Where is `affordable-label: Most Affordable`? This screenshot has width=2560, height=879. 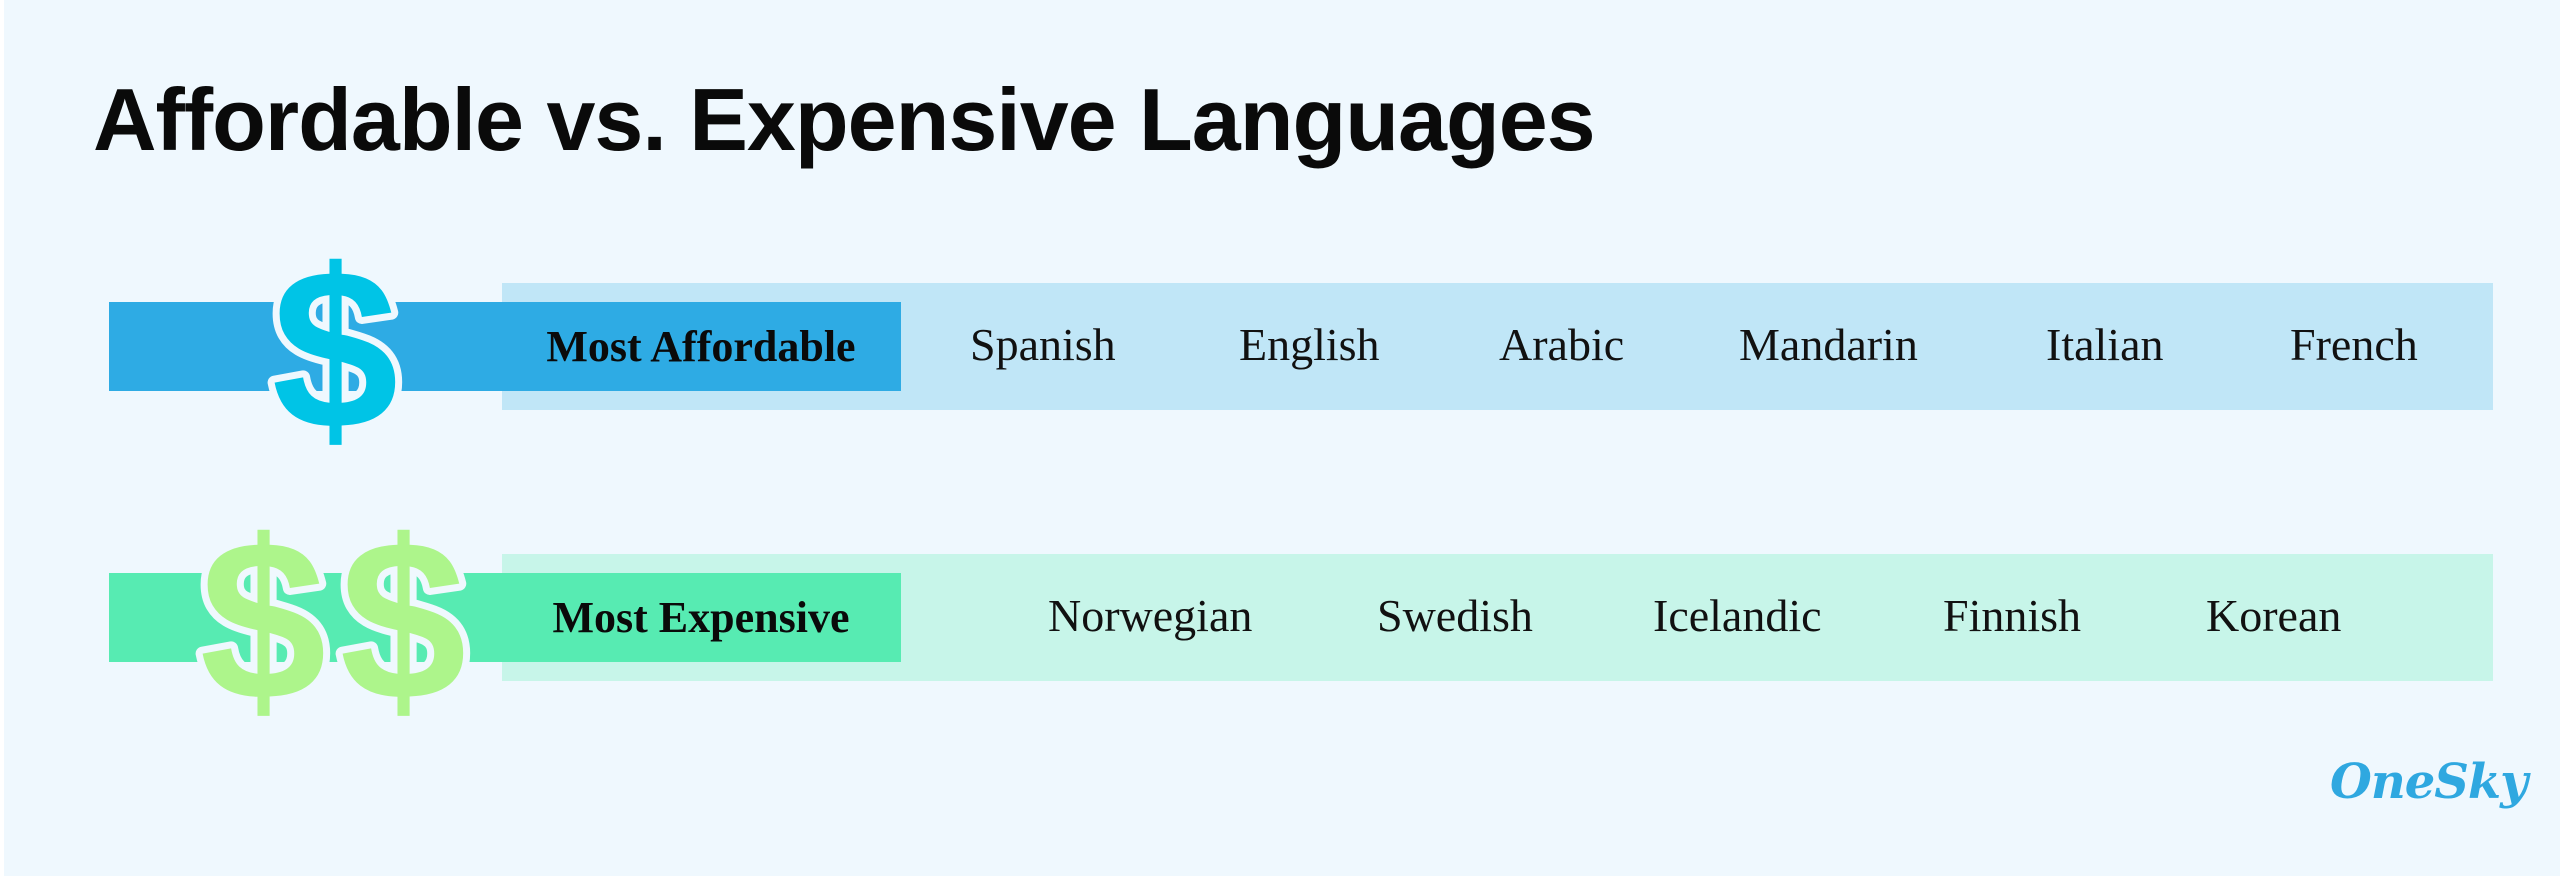
affordable-label: Most Affordable is located at coordinates (701, 346).